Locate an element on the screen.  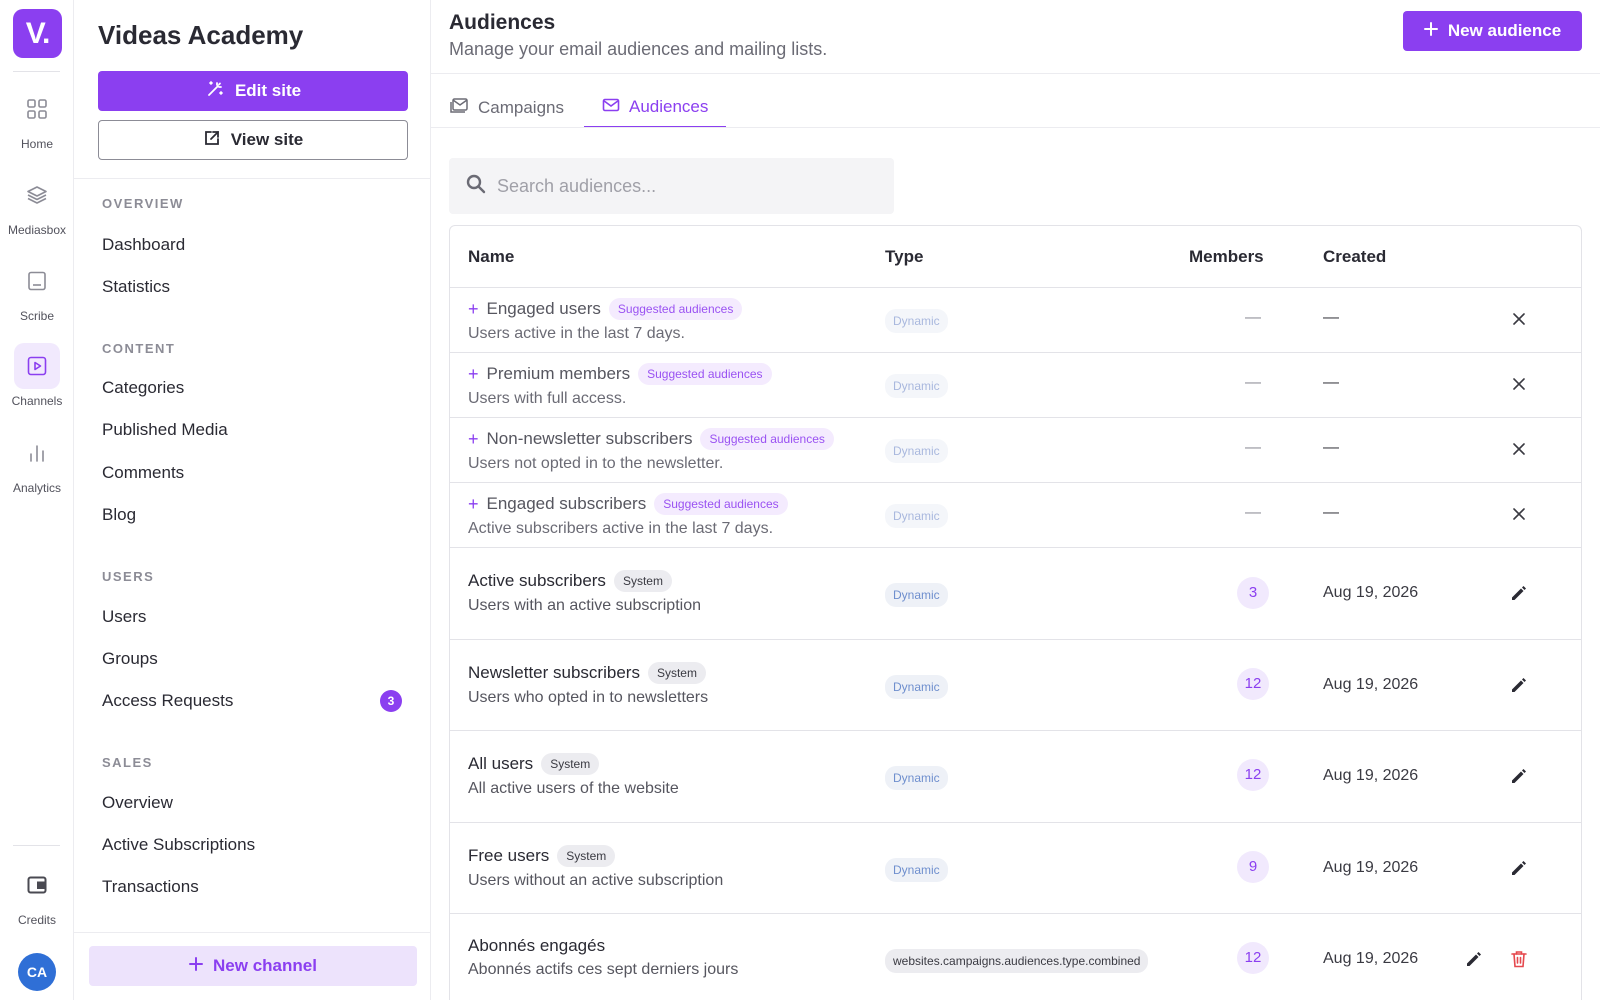
system-badge: System is located at coordinates (676, 673).